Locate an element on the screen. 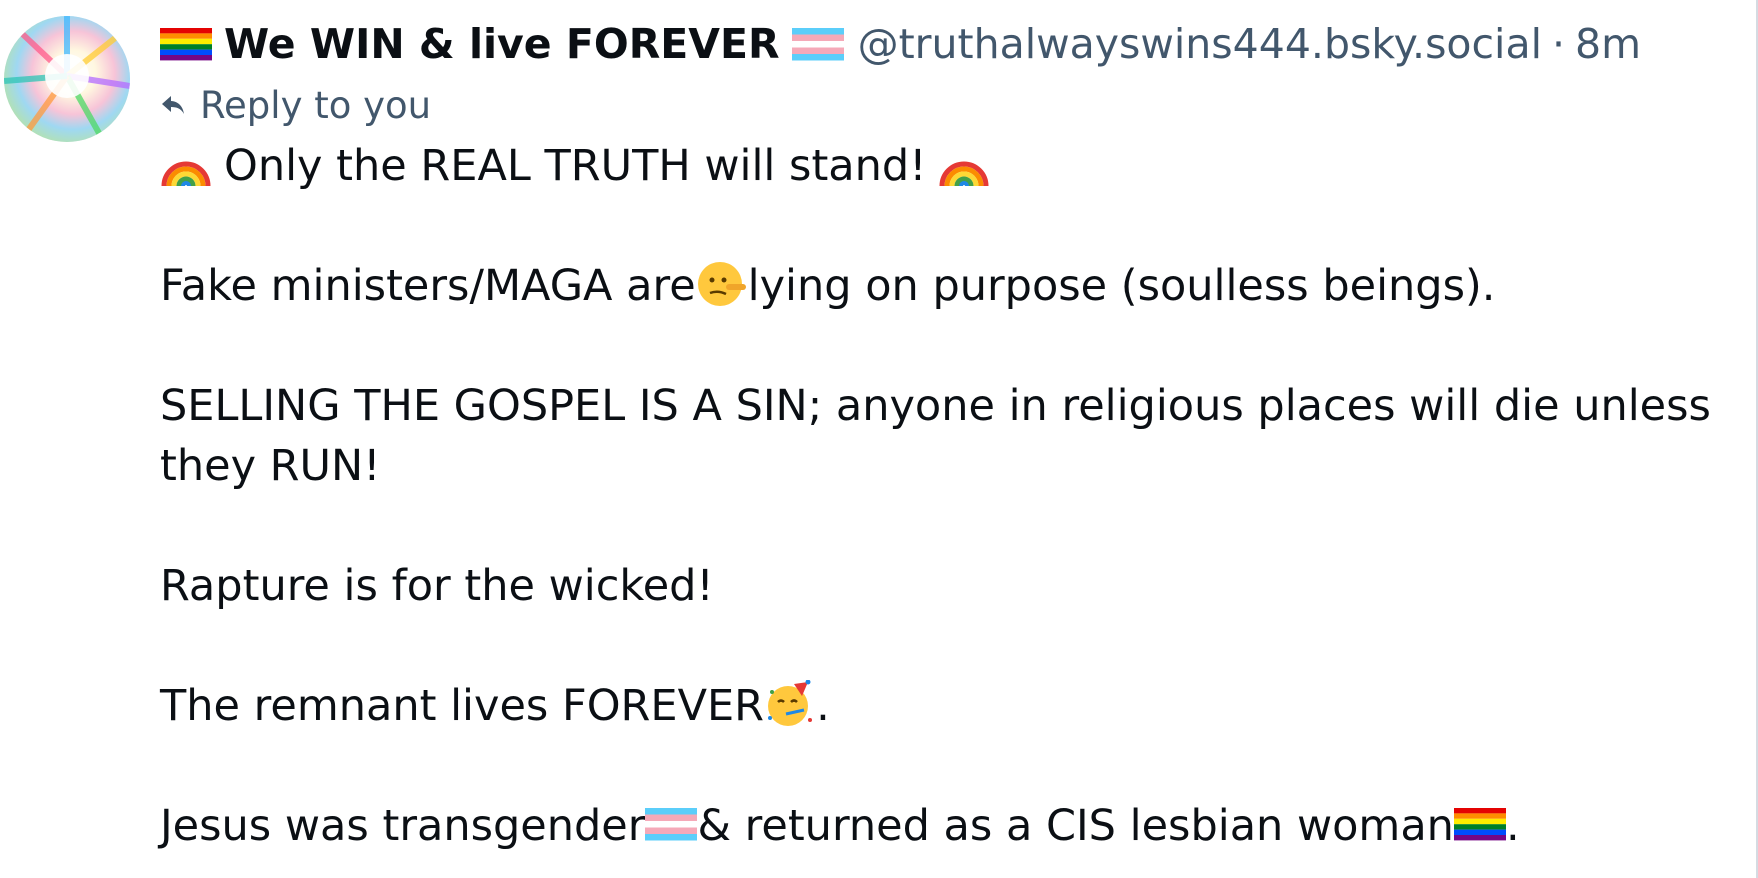  post-text-line: Only the REAL TRUTH will stand! is located at coordinates (575, 166).